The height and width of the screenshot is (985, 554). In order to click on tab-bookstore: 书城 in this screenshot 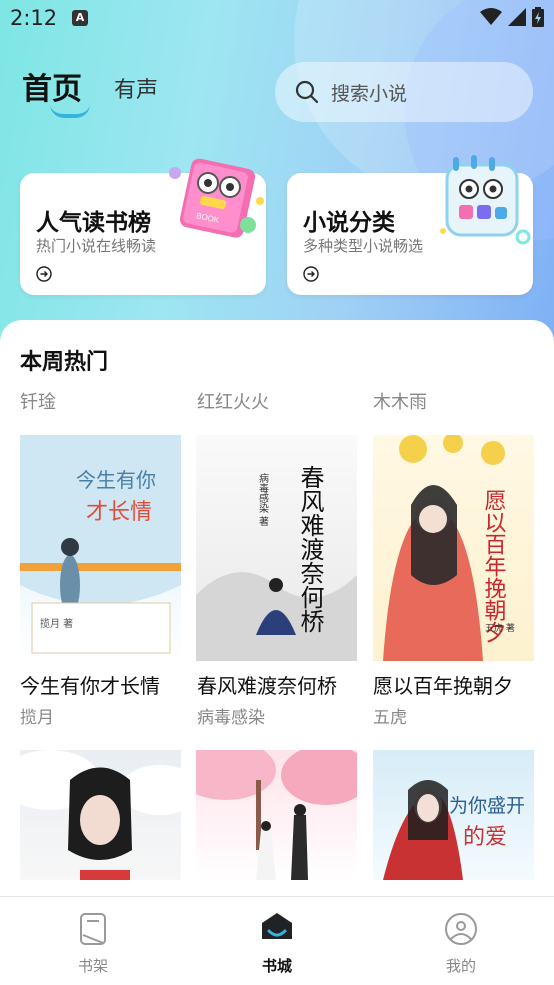, I will do `click(277, 941)`.